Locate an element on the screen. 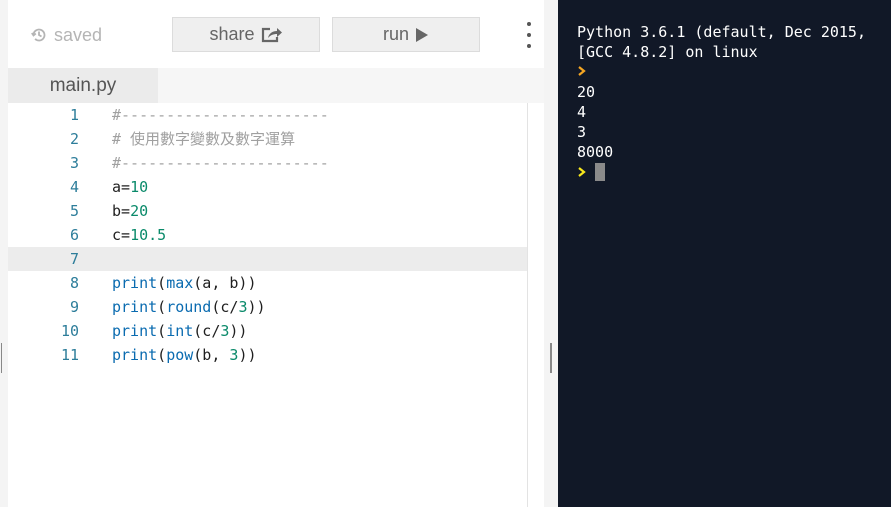 The width and height of the screenshot is (891, 507). console-cursor is located at coordinates (600, 172).